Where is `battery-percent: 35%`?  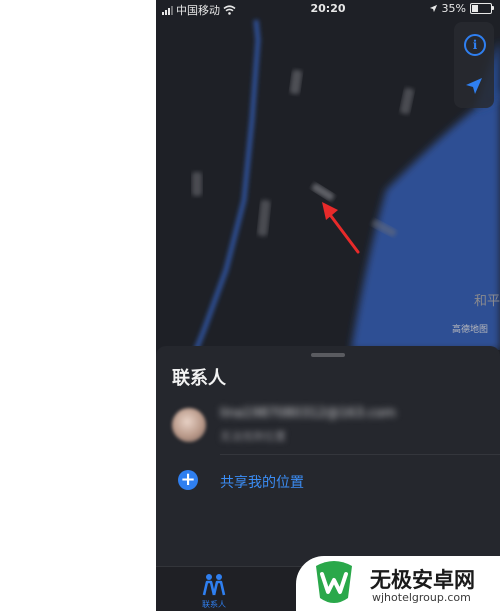 battery-percent: 35% is located at coordinates (453, 8).